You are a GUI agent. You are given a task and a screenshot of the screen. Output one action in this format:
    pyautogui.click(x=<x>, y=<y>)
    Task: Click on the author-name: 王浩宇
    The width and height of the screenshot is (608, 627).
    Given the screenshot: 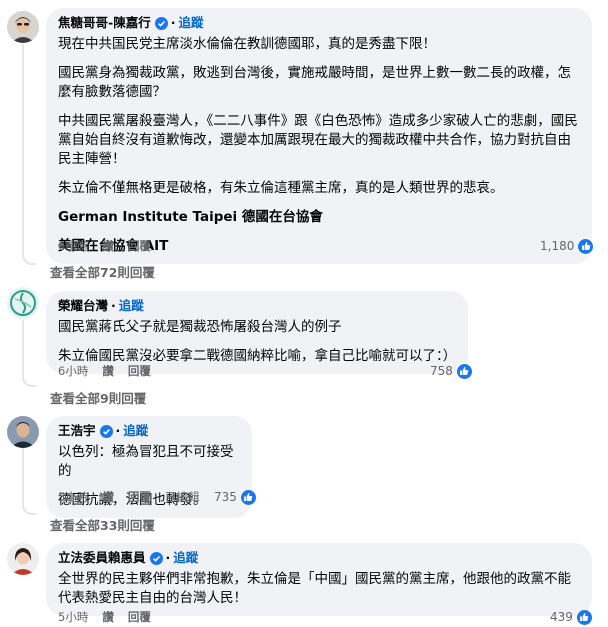 What is the action you would take?
    pyautogui.click(x=77, y=431)
    